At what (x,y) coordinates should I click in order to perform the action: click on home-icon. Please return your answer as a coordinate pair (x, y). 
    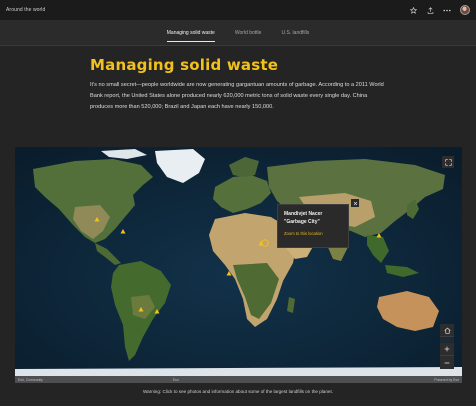
    Looking at the image, I should click on (447, 330).